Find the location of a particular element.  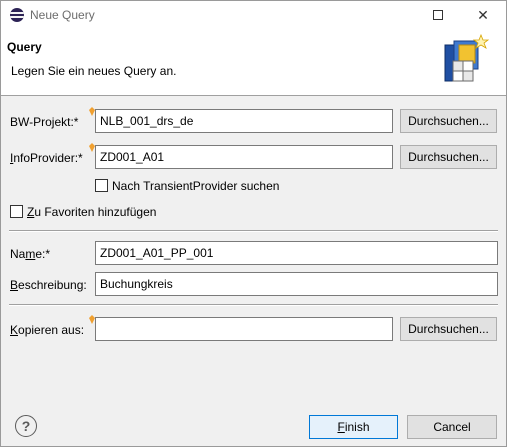

transient-provider-label: Nach TransientProvider suchen is located at coordinates (196, 186).